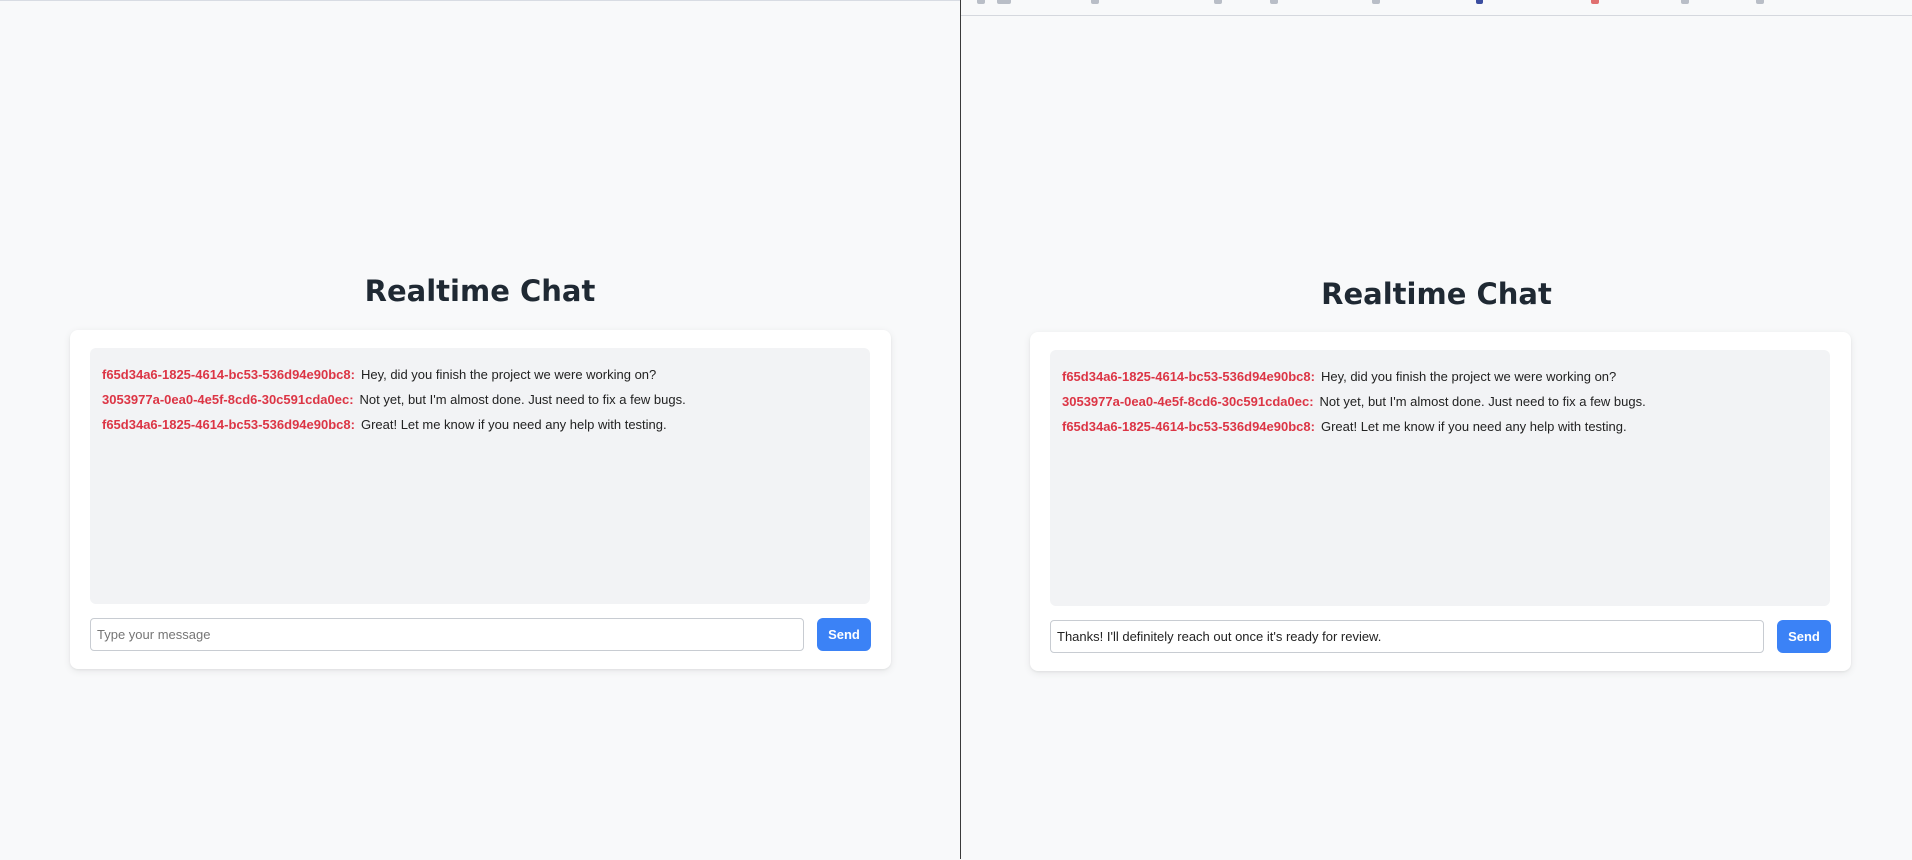  Describe the element at coordinates (1436, 8) in the screenshot. I see `bookmarks-bar` at that location.